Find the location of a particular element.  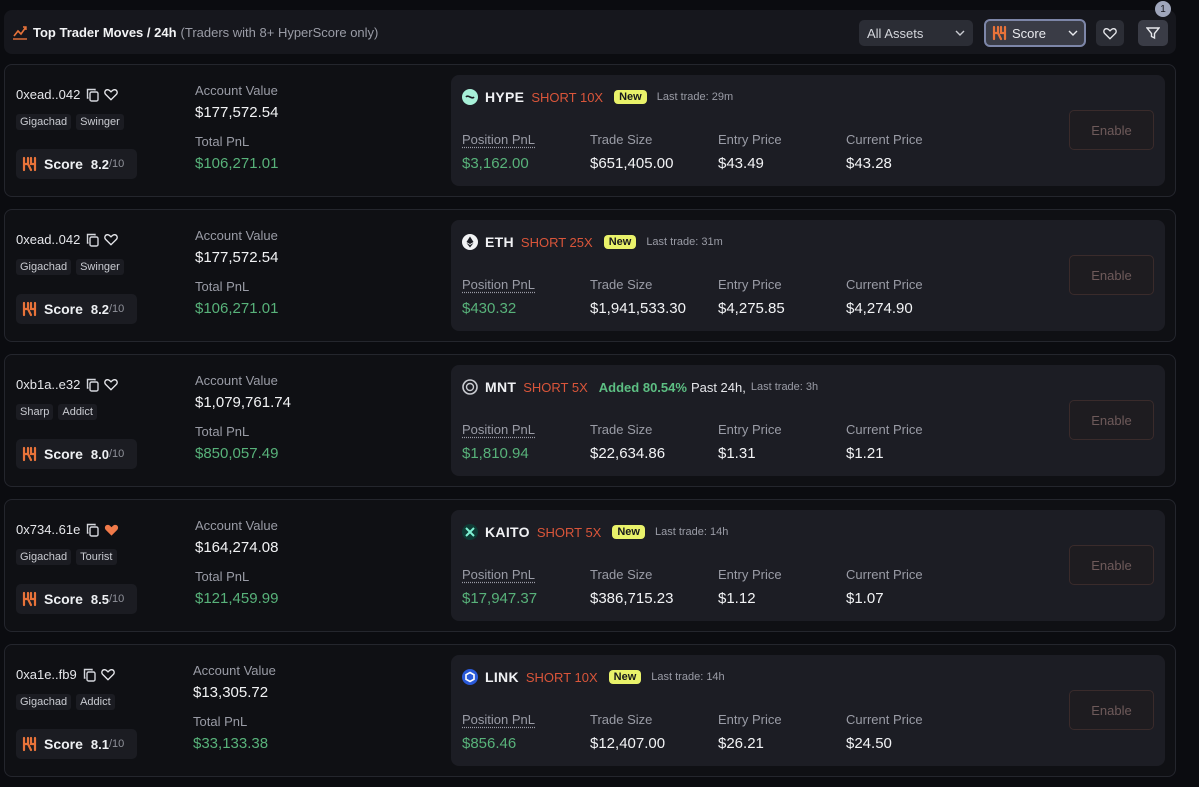

trade-ticker: HYPE is located at coordinates (505, 97).